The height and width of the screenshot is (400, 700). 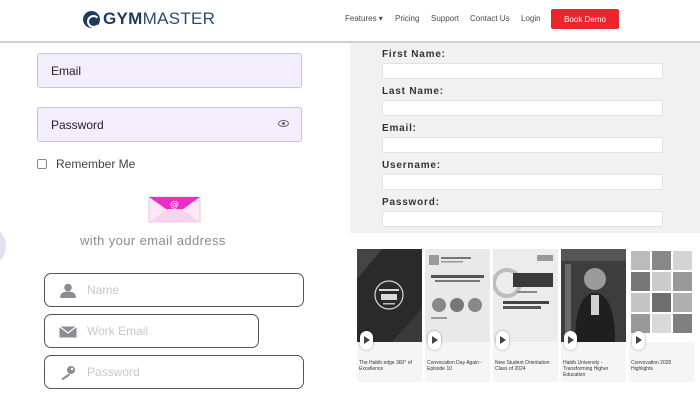 I want to click on last-name-input, so click(x=522, y=108).